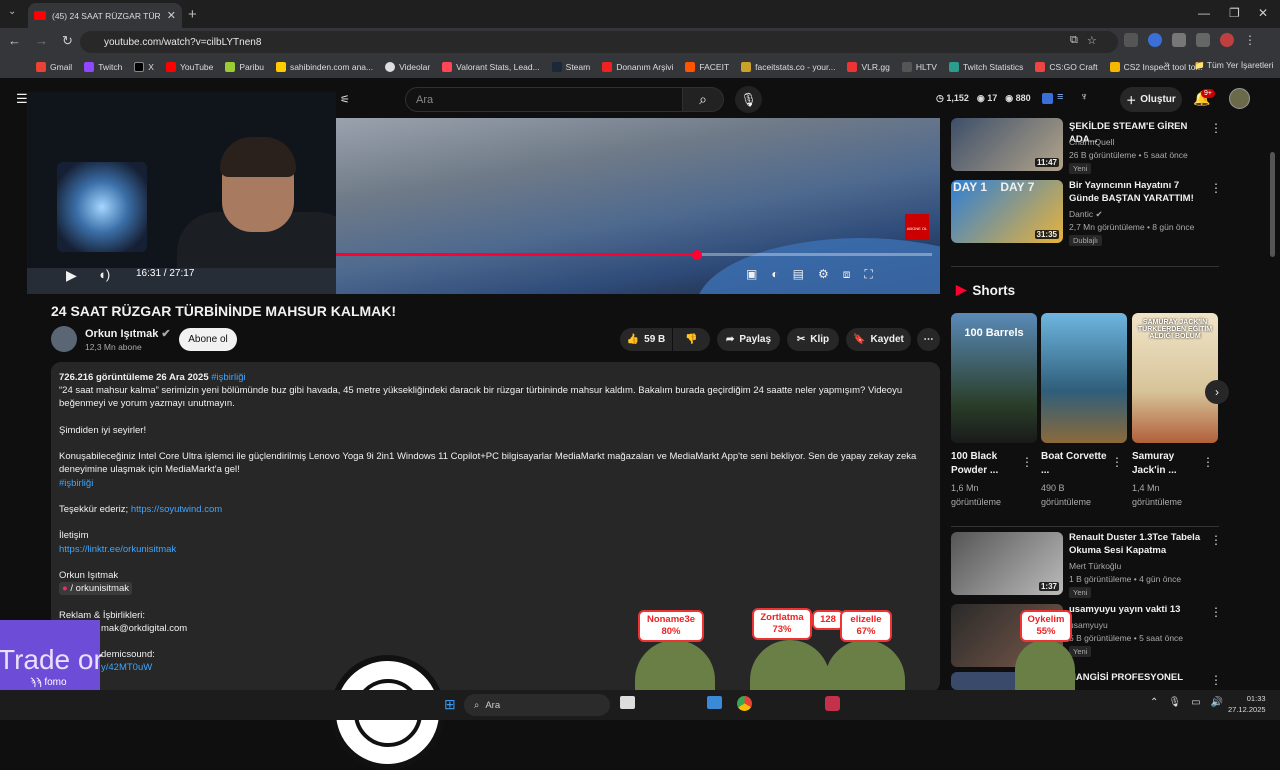  What do you see at coordinates (64, 339) in the screenshot?
I see `channel-avatar` at bounding box center [64, 339].